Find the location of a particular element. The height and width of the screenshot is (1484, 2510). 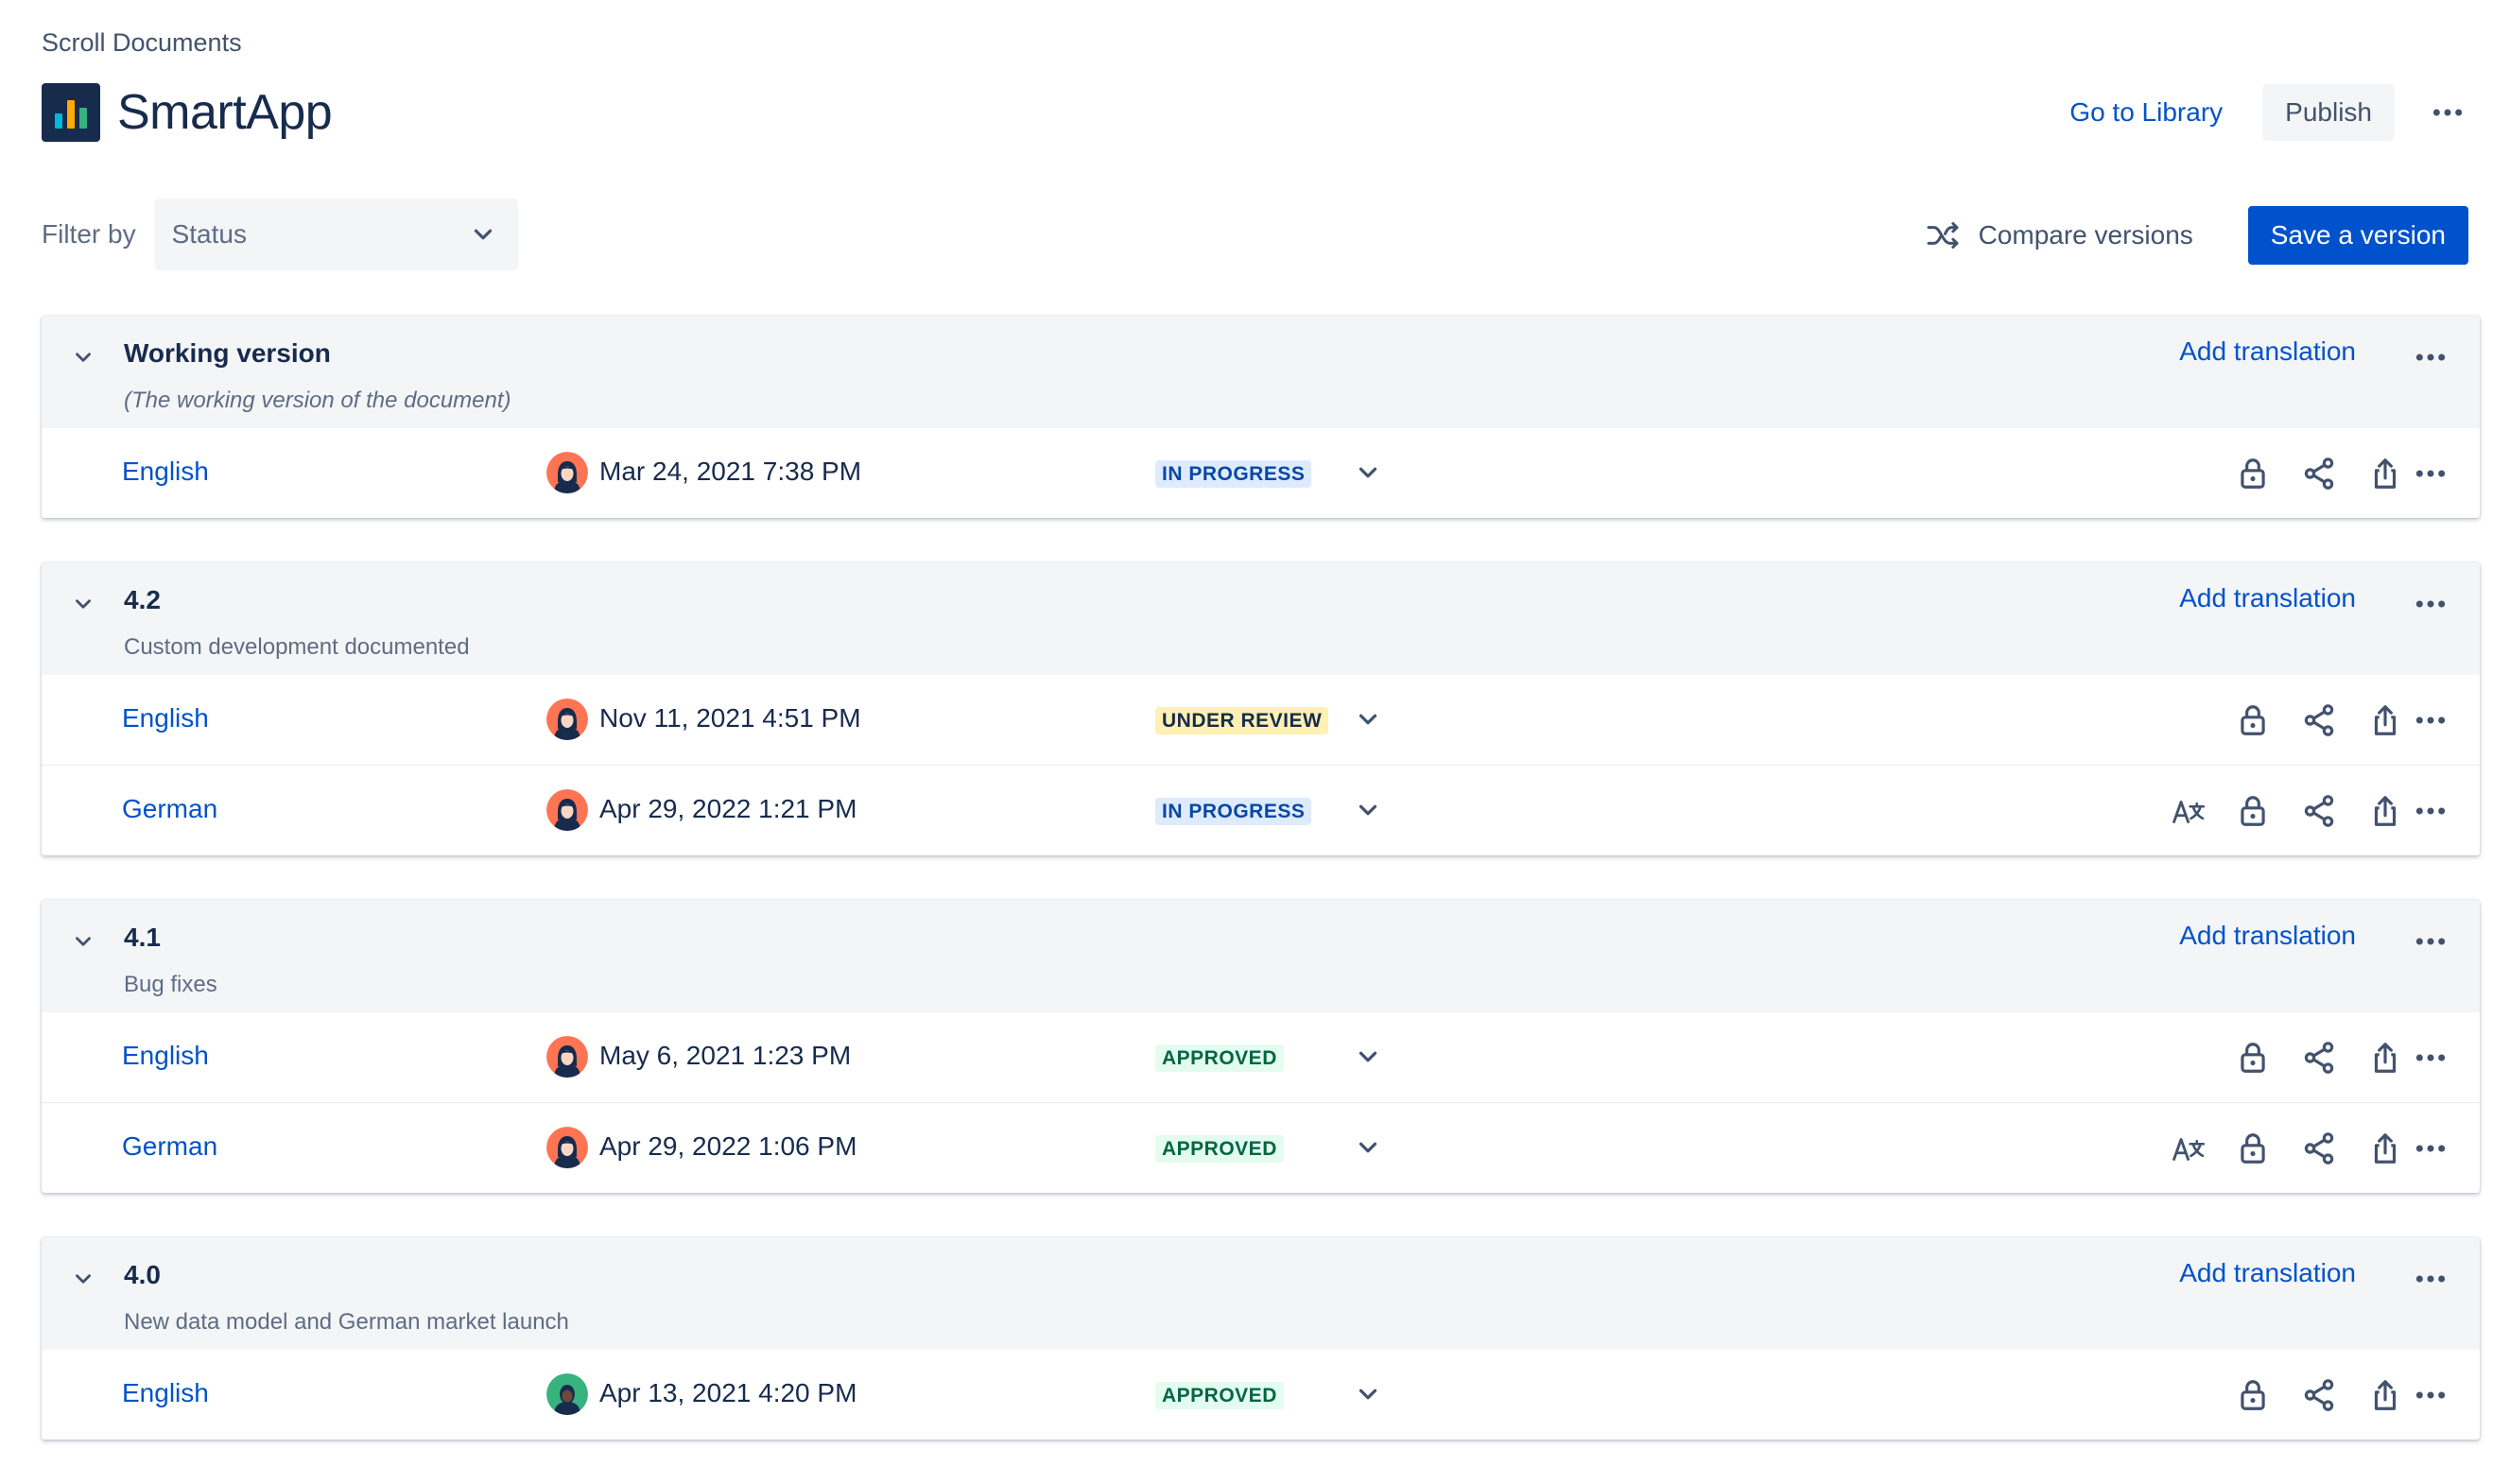

breadcrumb: Scroll Documents is located at coordinates (142, 43).